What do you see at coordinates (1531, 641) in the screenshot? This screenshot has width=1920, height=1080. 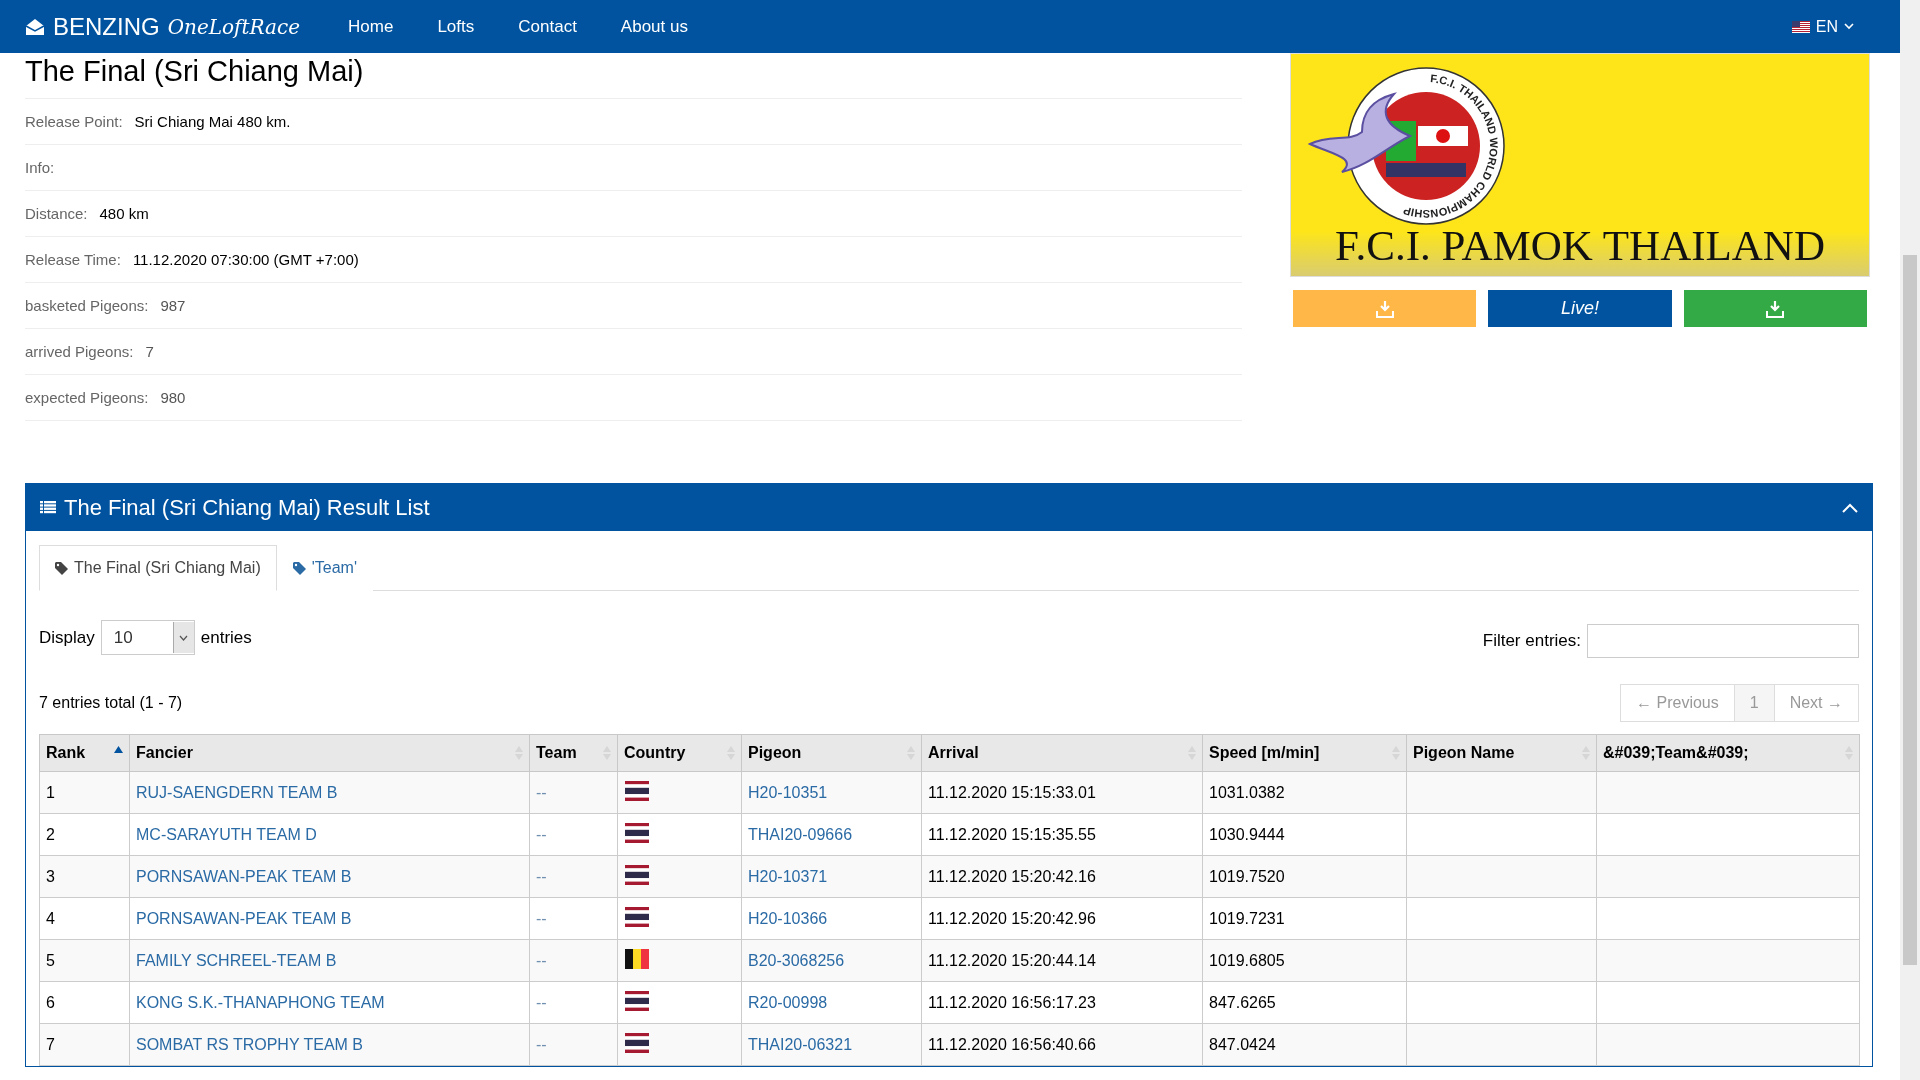 I see `filter-label: Filter entries:` at bounding box center [1531, 641].